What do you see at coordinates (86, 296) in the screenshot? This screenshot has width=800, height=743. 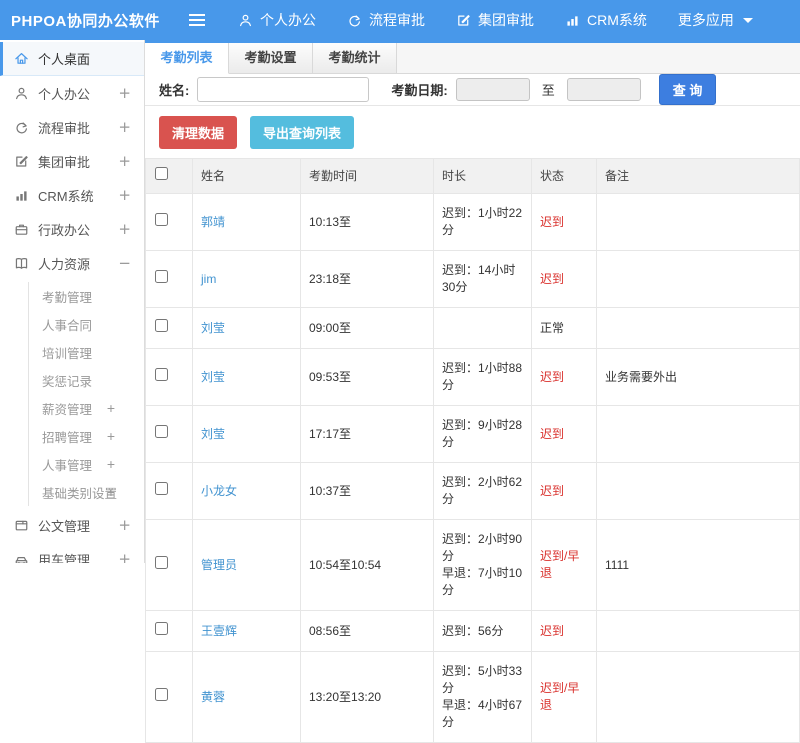 I see `sidebar-subitem-attendance-management: 考勤管理` at bounding box center [86, 296].